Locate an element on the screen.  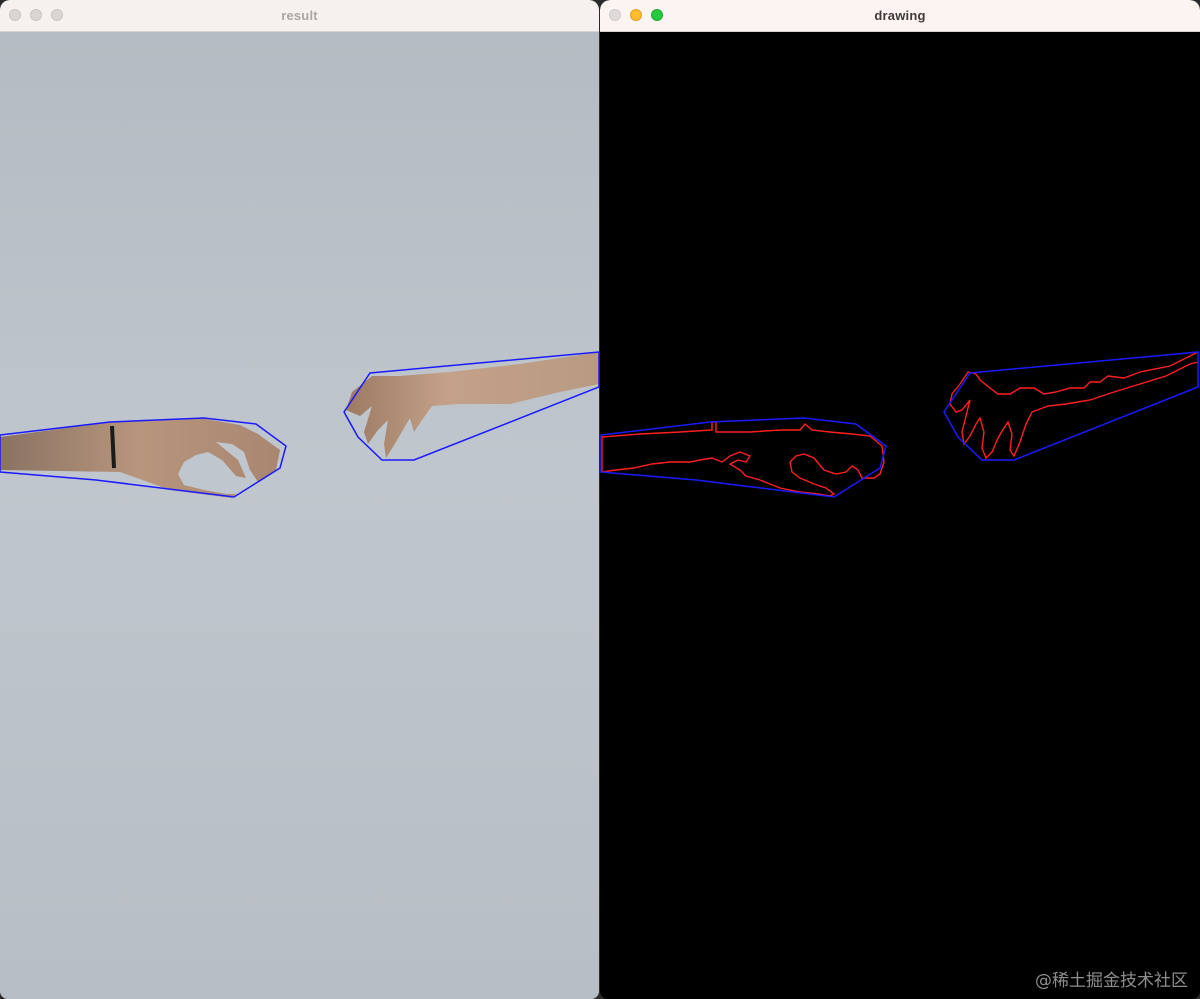
result-titlebar: result is located at coordinates (299, 16).